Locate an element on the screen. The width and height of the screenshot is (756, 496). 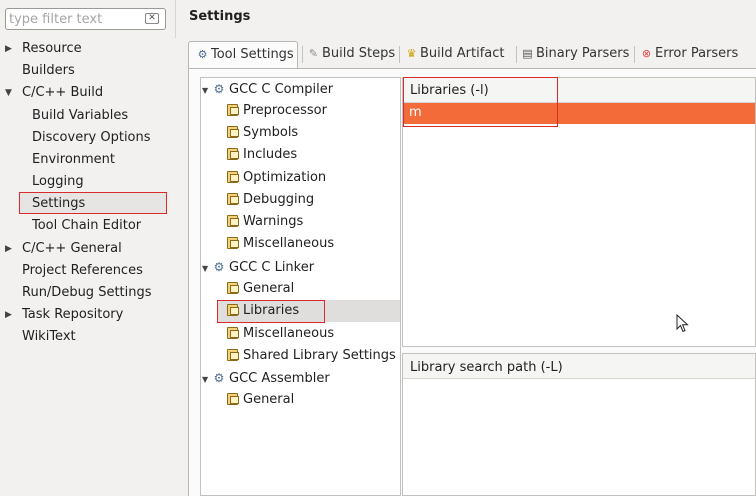
collapse-cpp-build-icon: ▼ is located at coordinates (8, 93).